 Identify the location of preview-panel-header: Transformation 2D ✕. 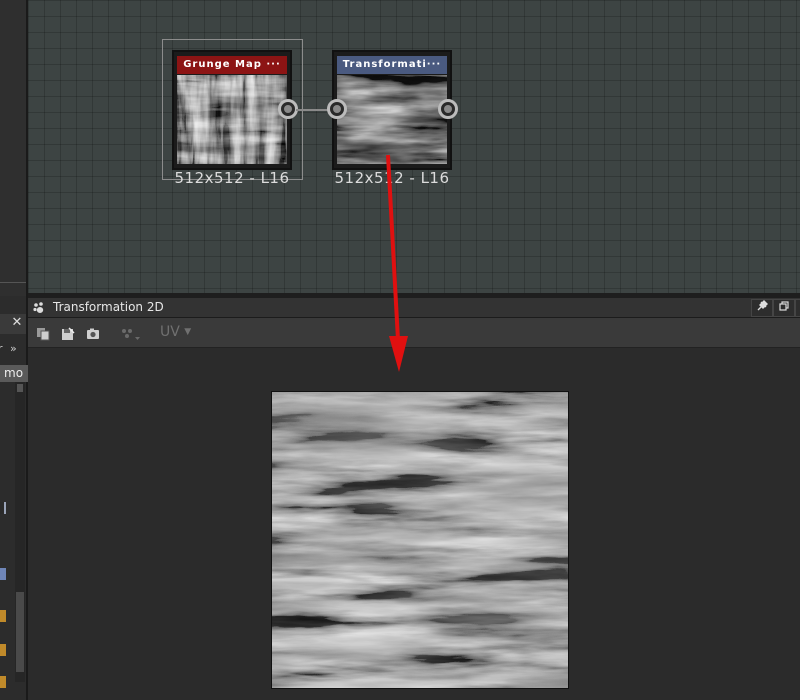
(414, 308).